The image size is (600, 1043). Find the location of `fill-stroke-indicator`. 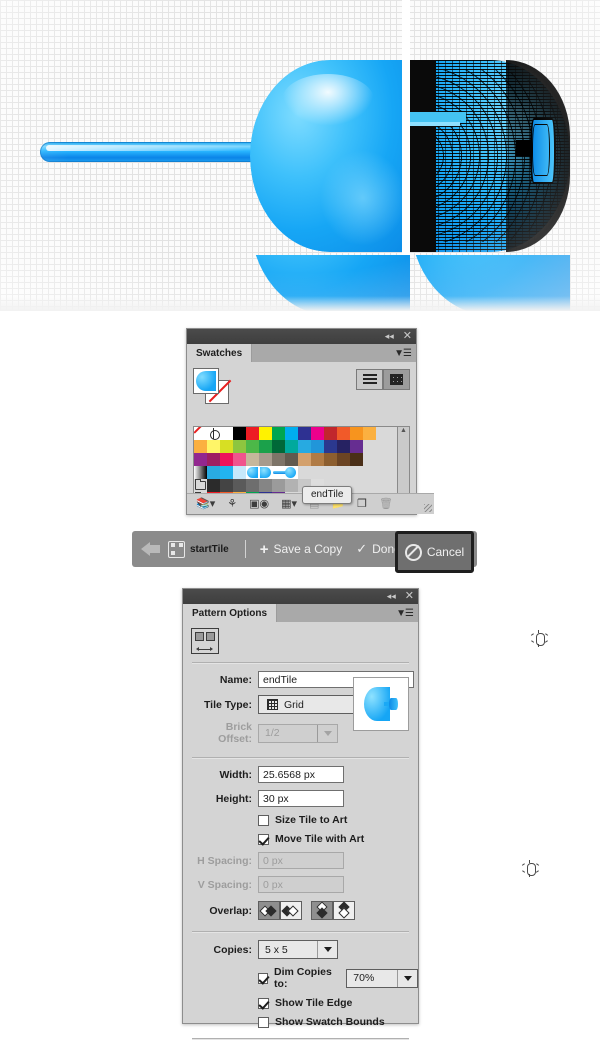

fill-stroke-indicator is located at coordinates (212, 386).